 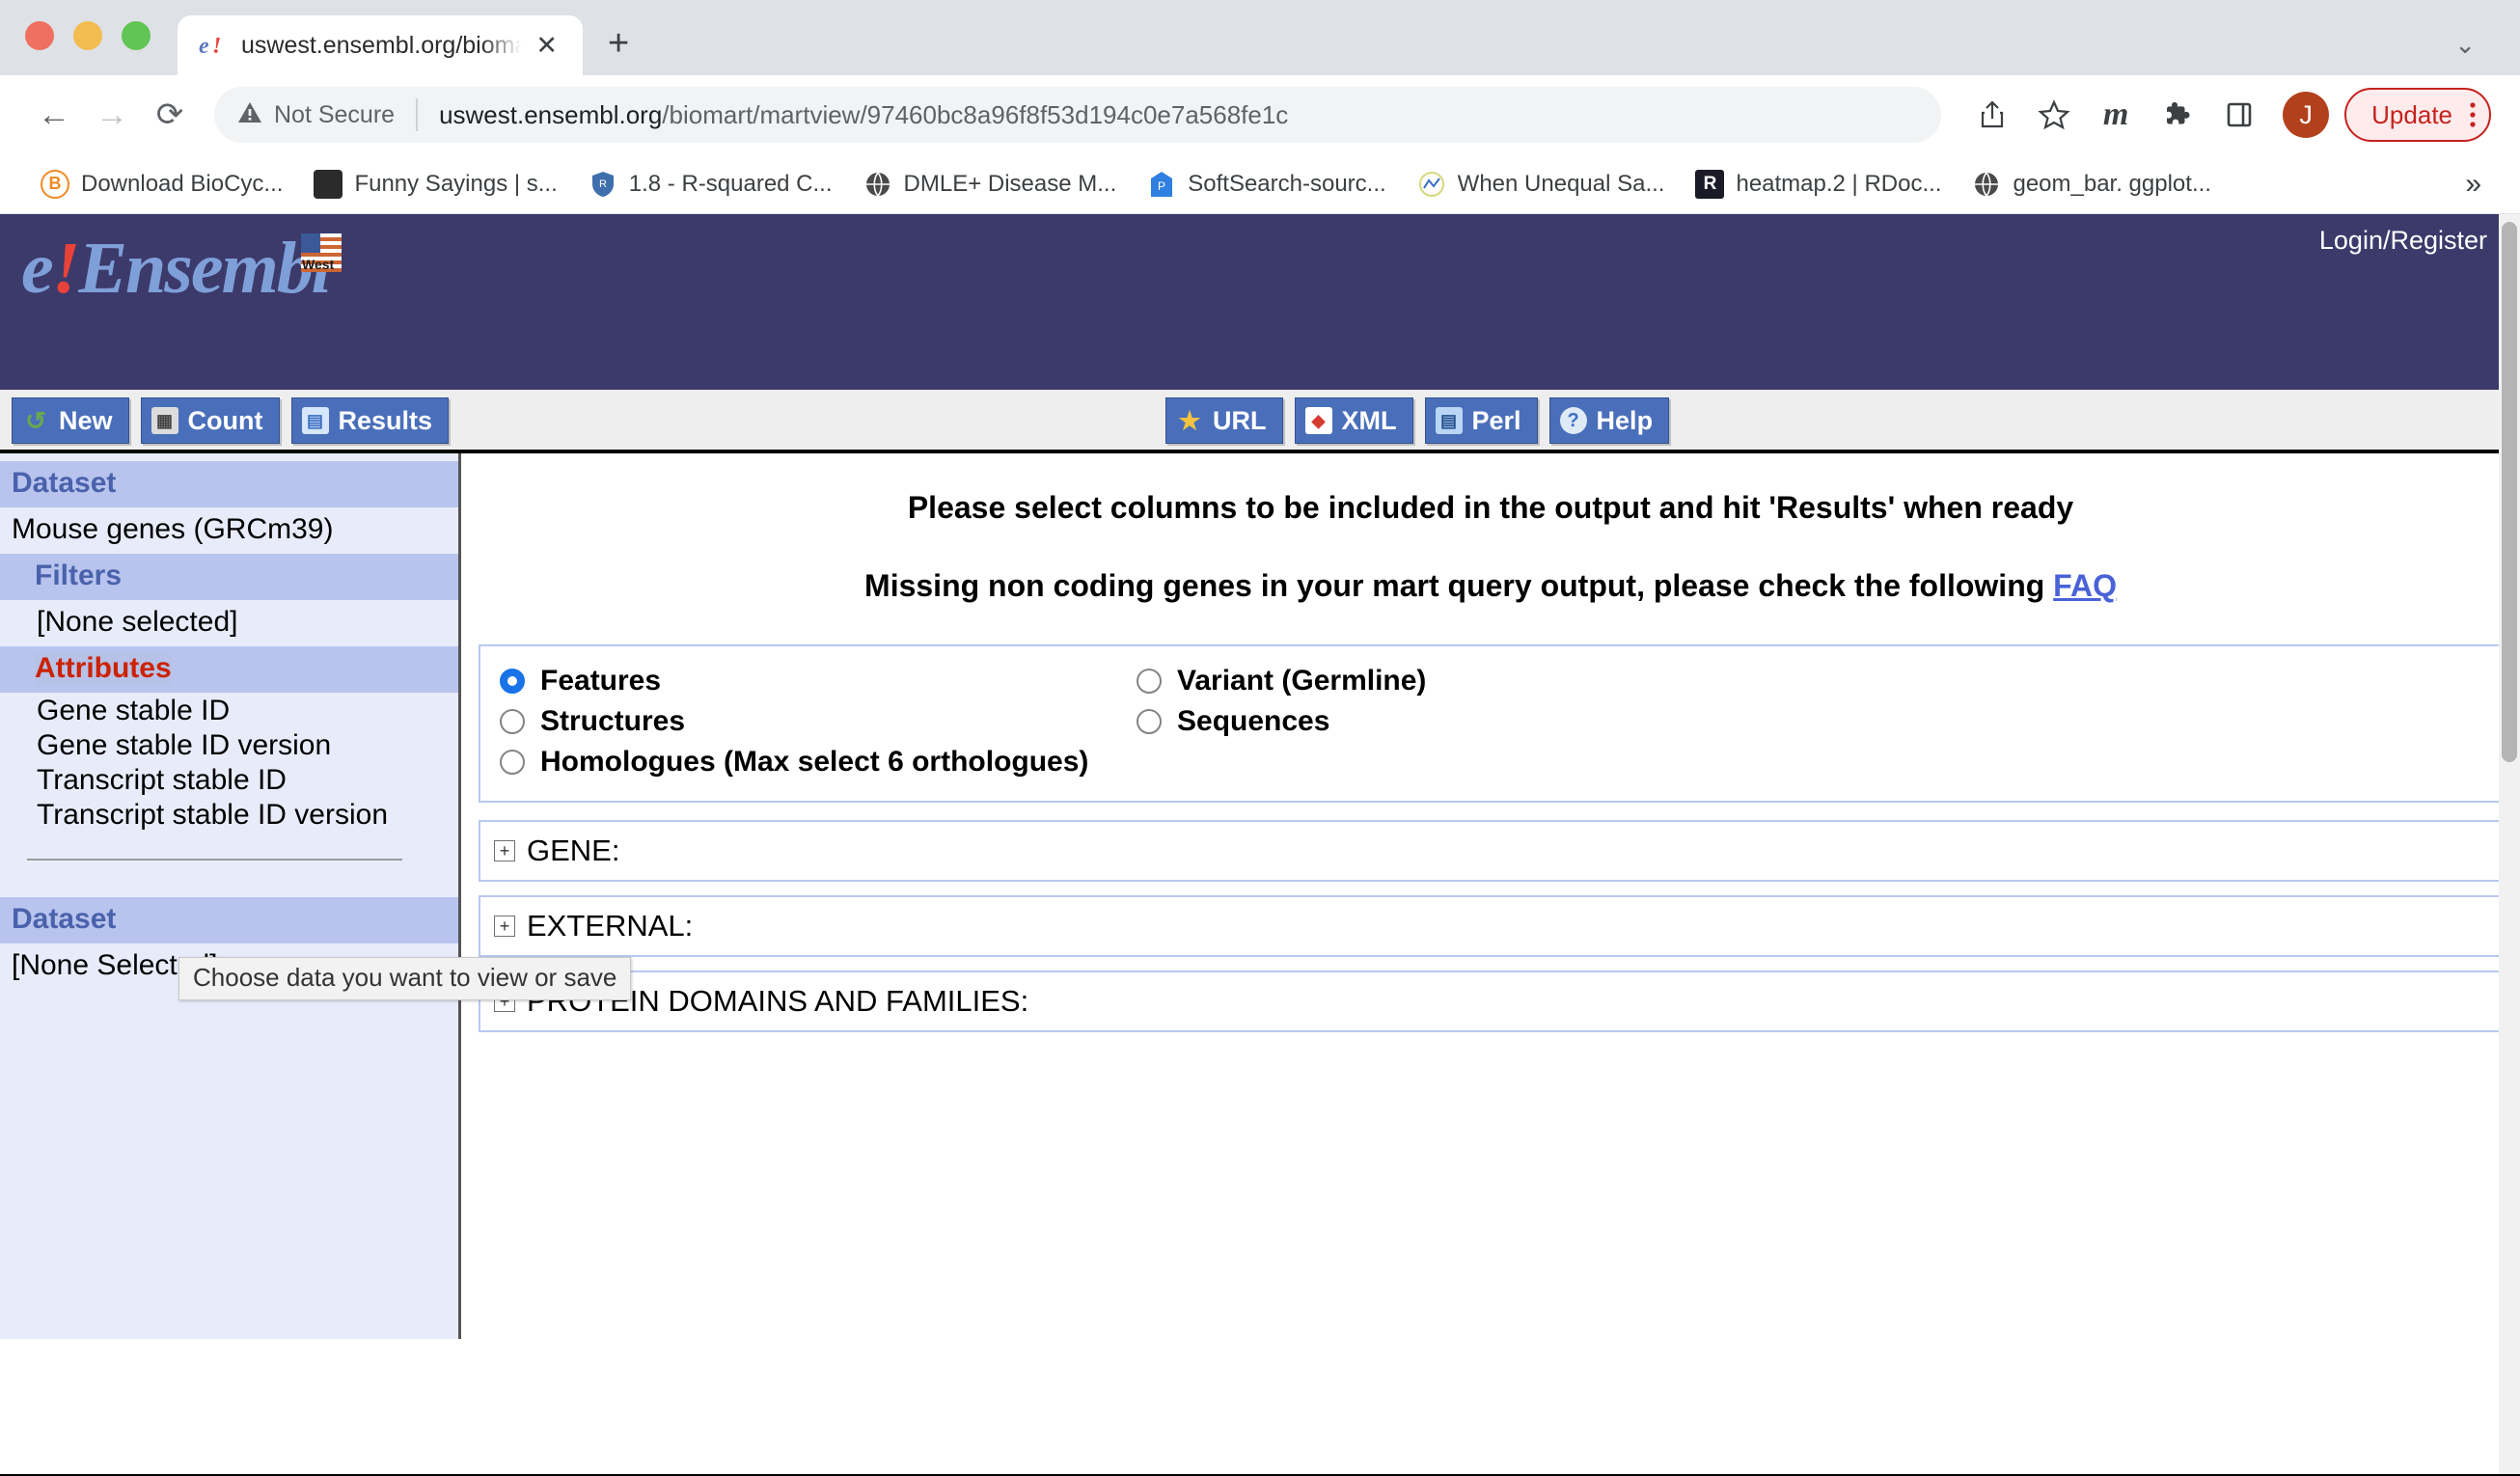 I want to click on warning-triangle-icon, so click(x=250, y=115).